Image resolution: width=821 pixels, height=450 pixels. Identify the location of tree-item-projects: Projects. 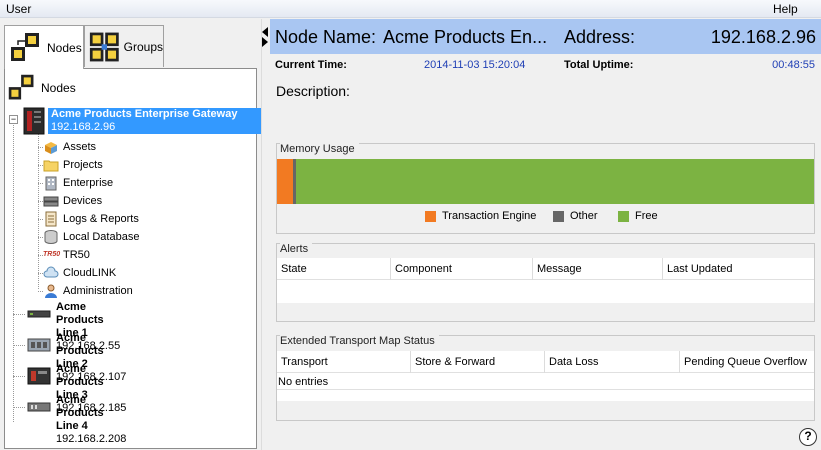
(73, 165).